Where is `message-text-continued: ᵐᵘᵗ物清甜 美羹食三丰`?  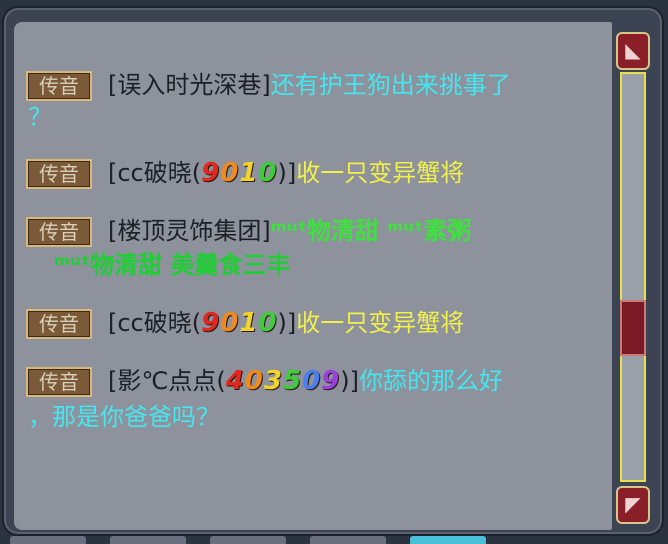
message-text-continued: ᵐᵘᵗ物清甜 美羹食三丰 is located at coordinates (172, 265).